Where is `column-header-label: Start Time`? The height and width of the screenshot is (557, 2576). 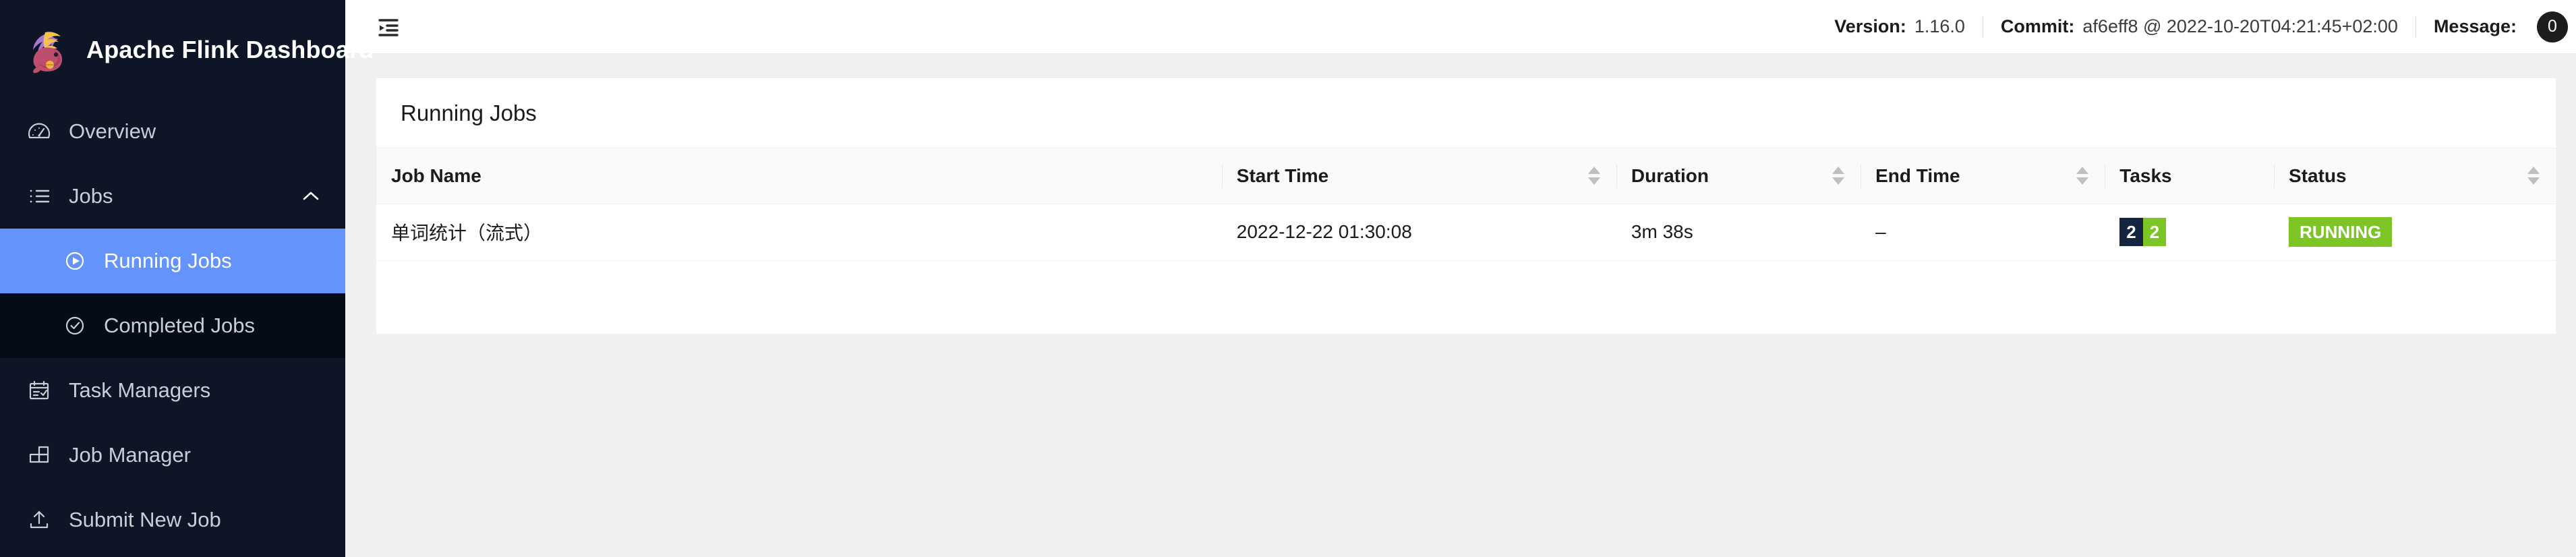
column-header-label: Start Time is located at coordinates (1282, 176).